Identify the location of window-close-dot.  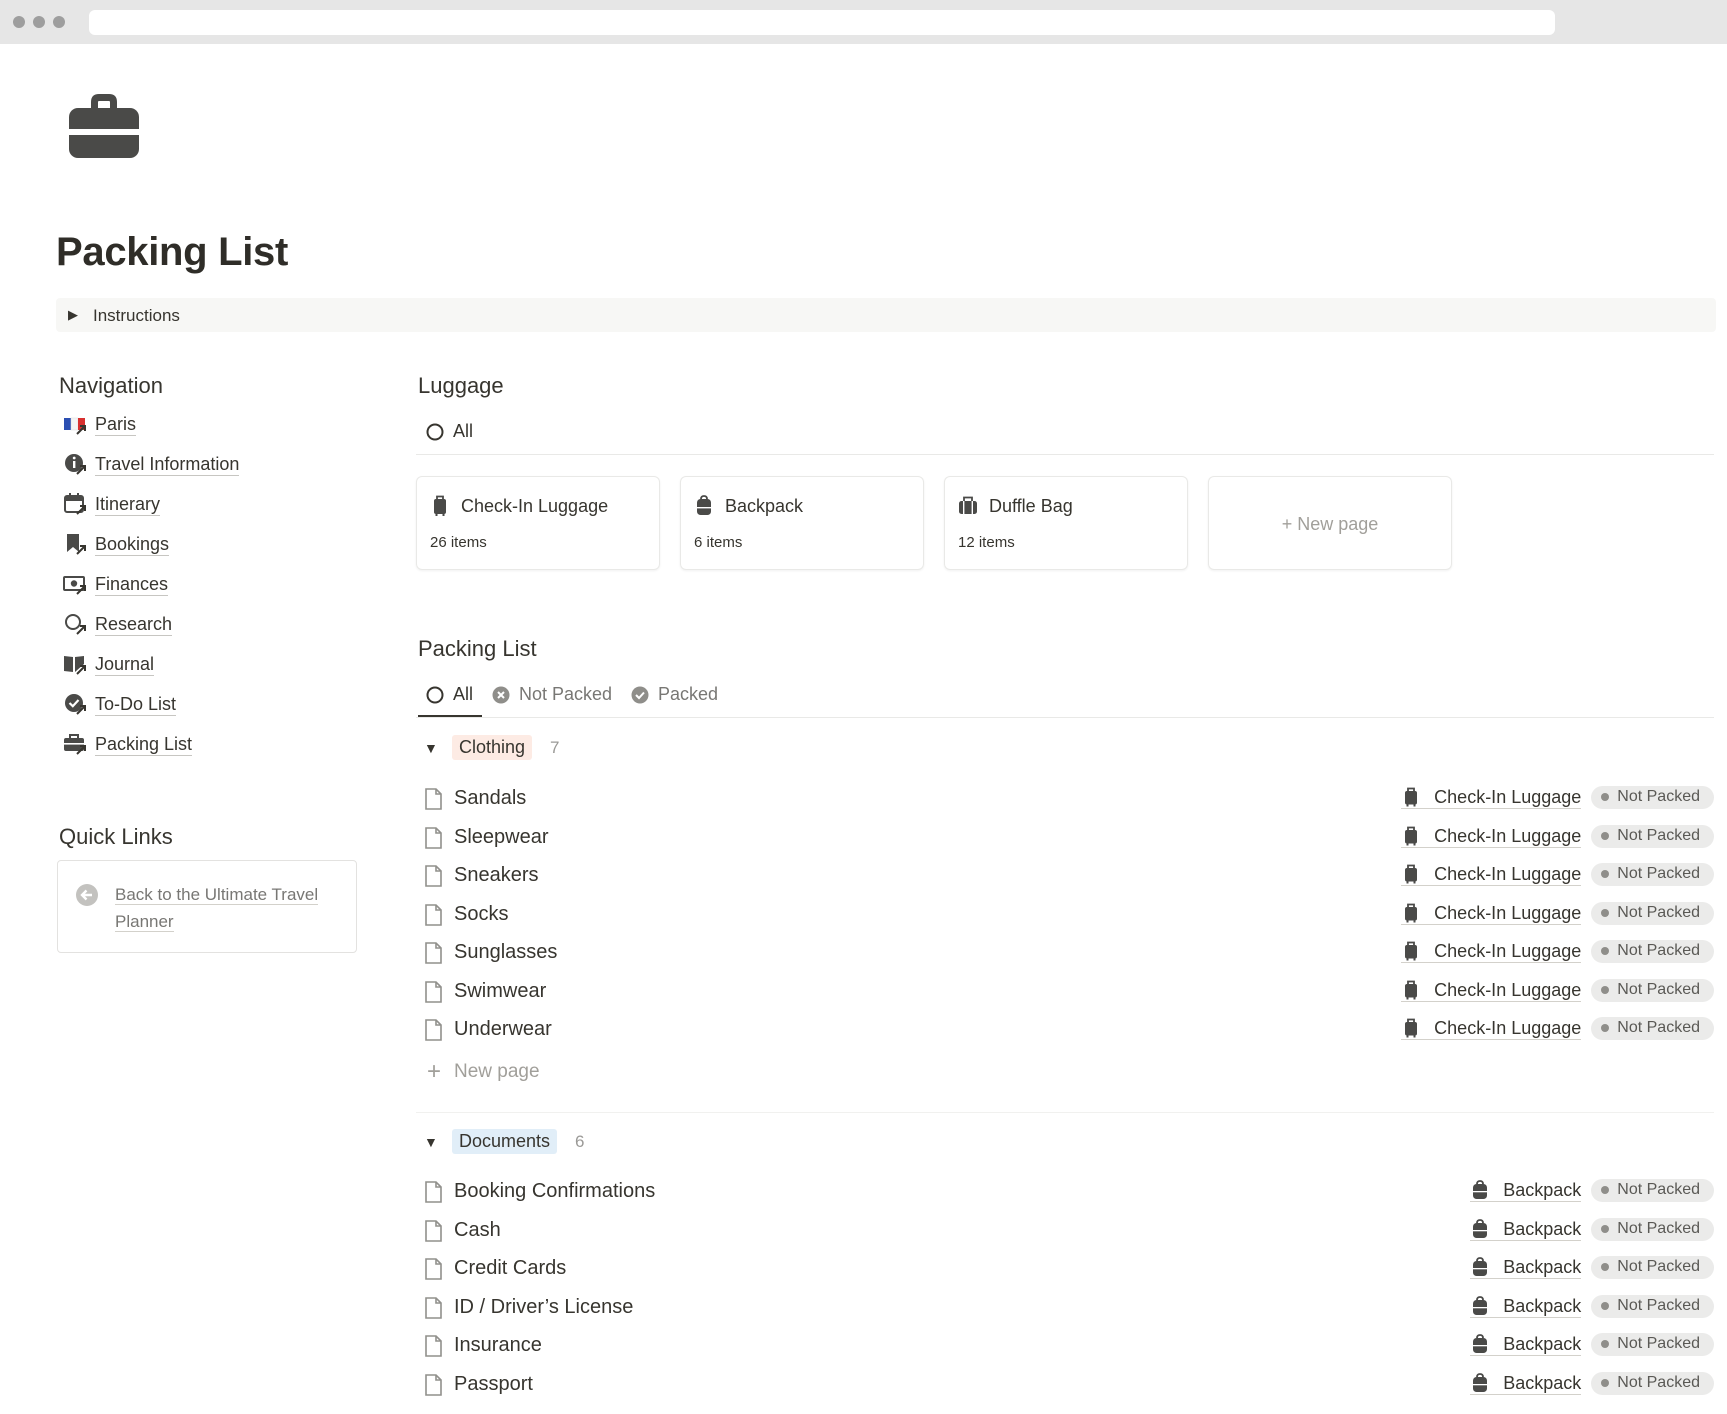
(19, 22).